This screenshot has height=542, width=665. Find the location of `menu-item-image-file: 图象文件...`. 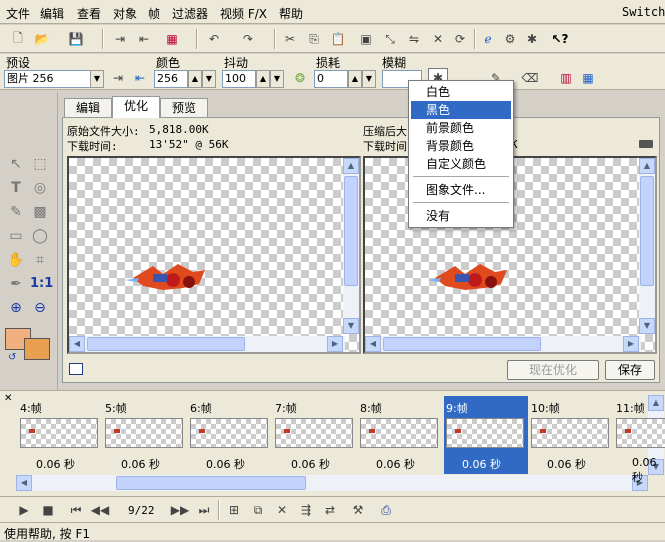

menu-item-image-file: 图象文件... is located at coordinates (461, 190).